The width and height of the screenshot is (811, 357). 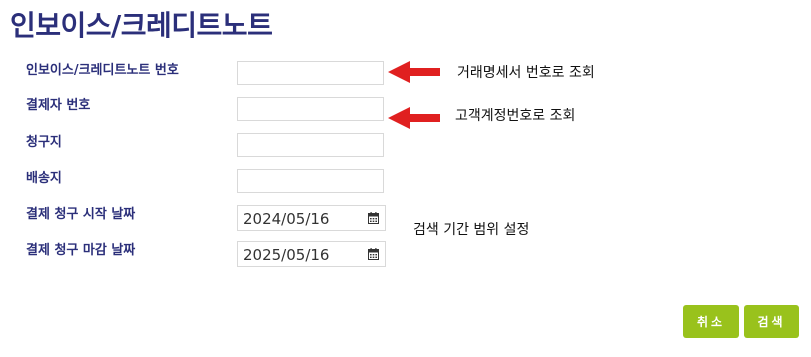 What do you see at coordinates (310, 181) in the screenshot?
I see `ship-to-input` at bounding box center [310, 181].